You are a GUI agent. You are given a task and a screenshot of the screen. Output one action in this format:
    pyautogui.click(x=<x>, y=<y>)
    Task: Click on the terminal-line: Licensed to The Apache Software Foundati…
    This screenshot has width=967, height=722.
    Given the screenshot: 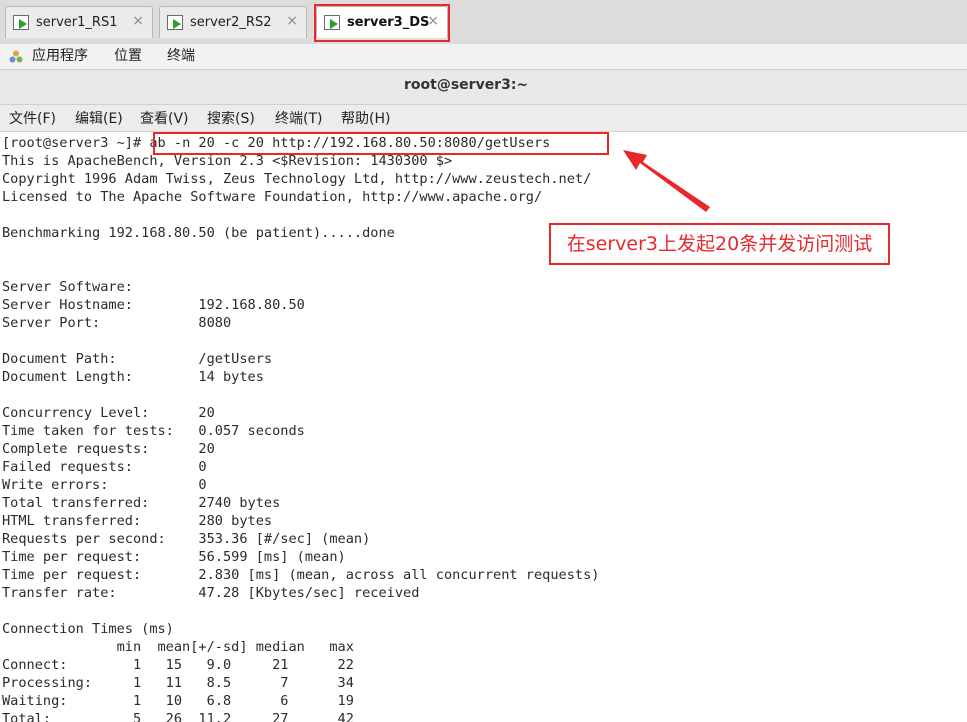 What is the action you would take?
    pyautogui.click(x=272, y=197)
    